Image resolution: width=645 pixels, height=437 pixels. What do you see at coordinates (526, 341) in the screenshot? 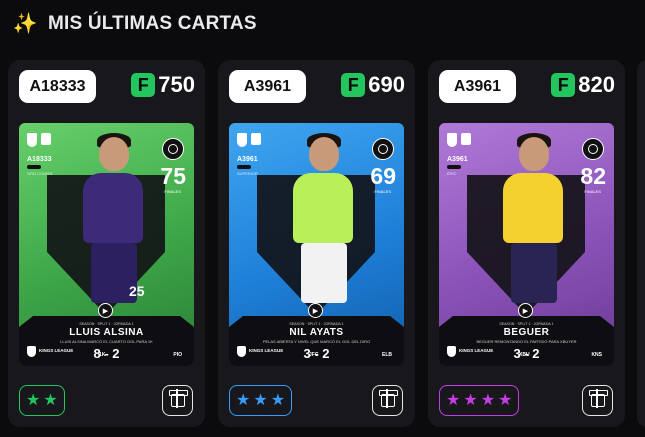
I see `card-description: BEGUER REMONTANDO EL PARTIDO PARA XBUYER` at bounding box center [526, 341].